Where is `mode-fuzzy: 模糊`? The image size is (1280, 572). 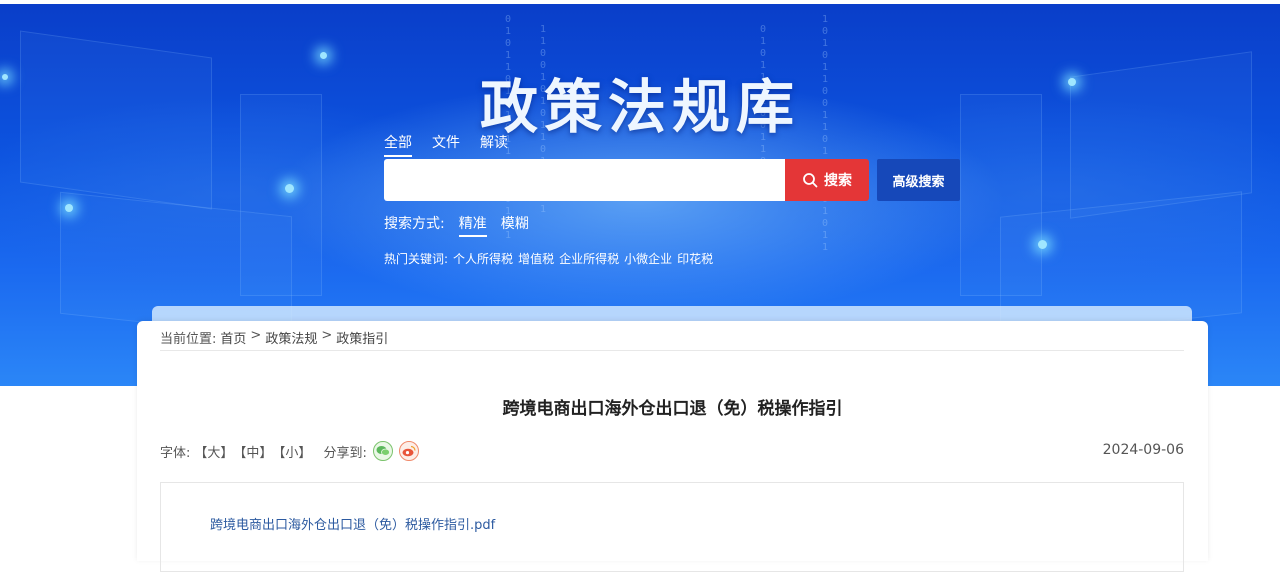
mode-fuzzy: 模糊 is located at coordinates (515, 225).